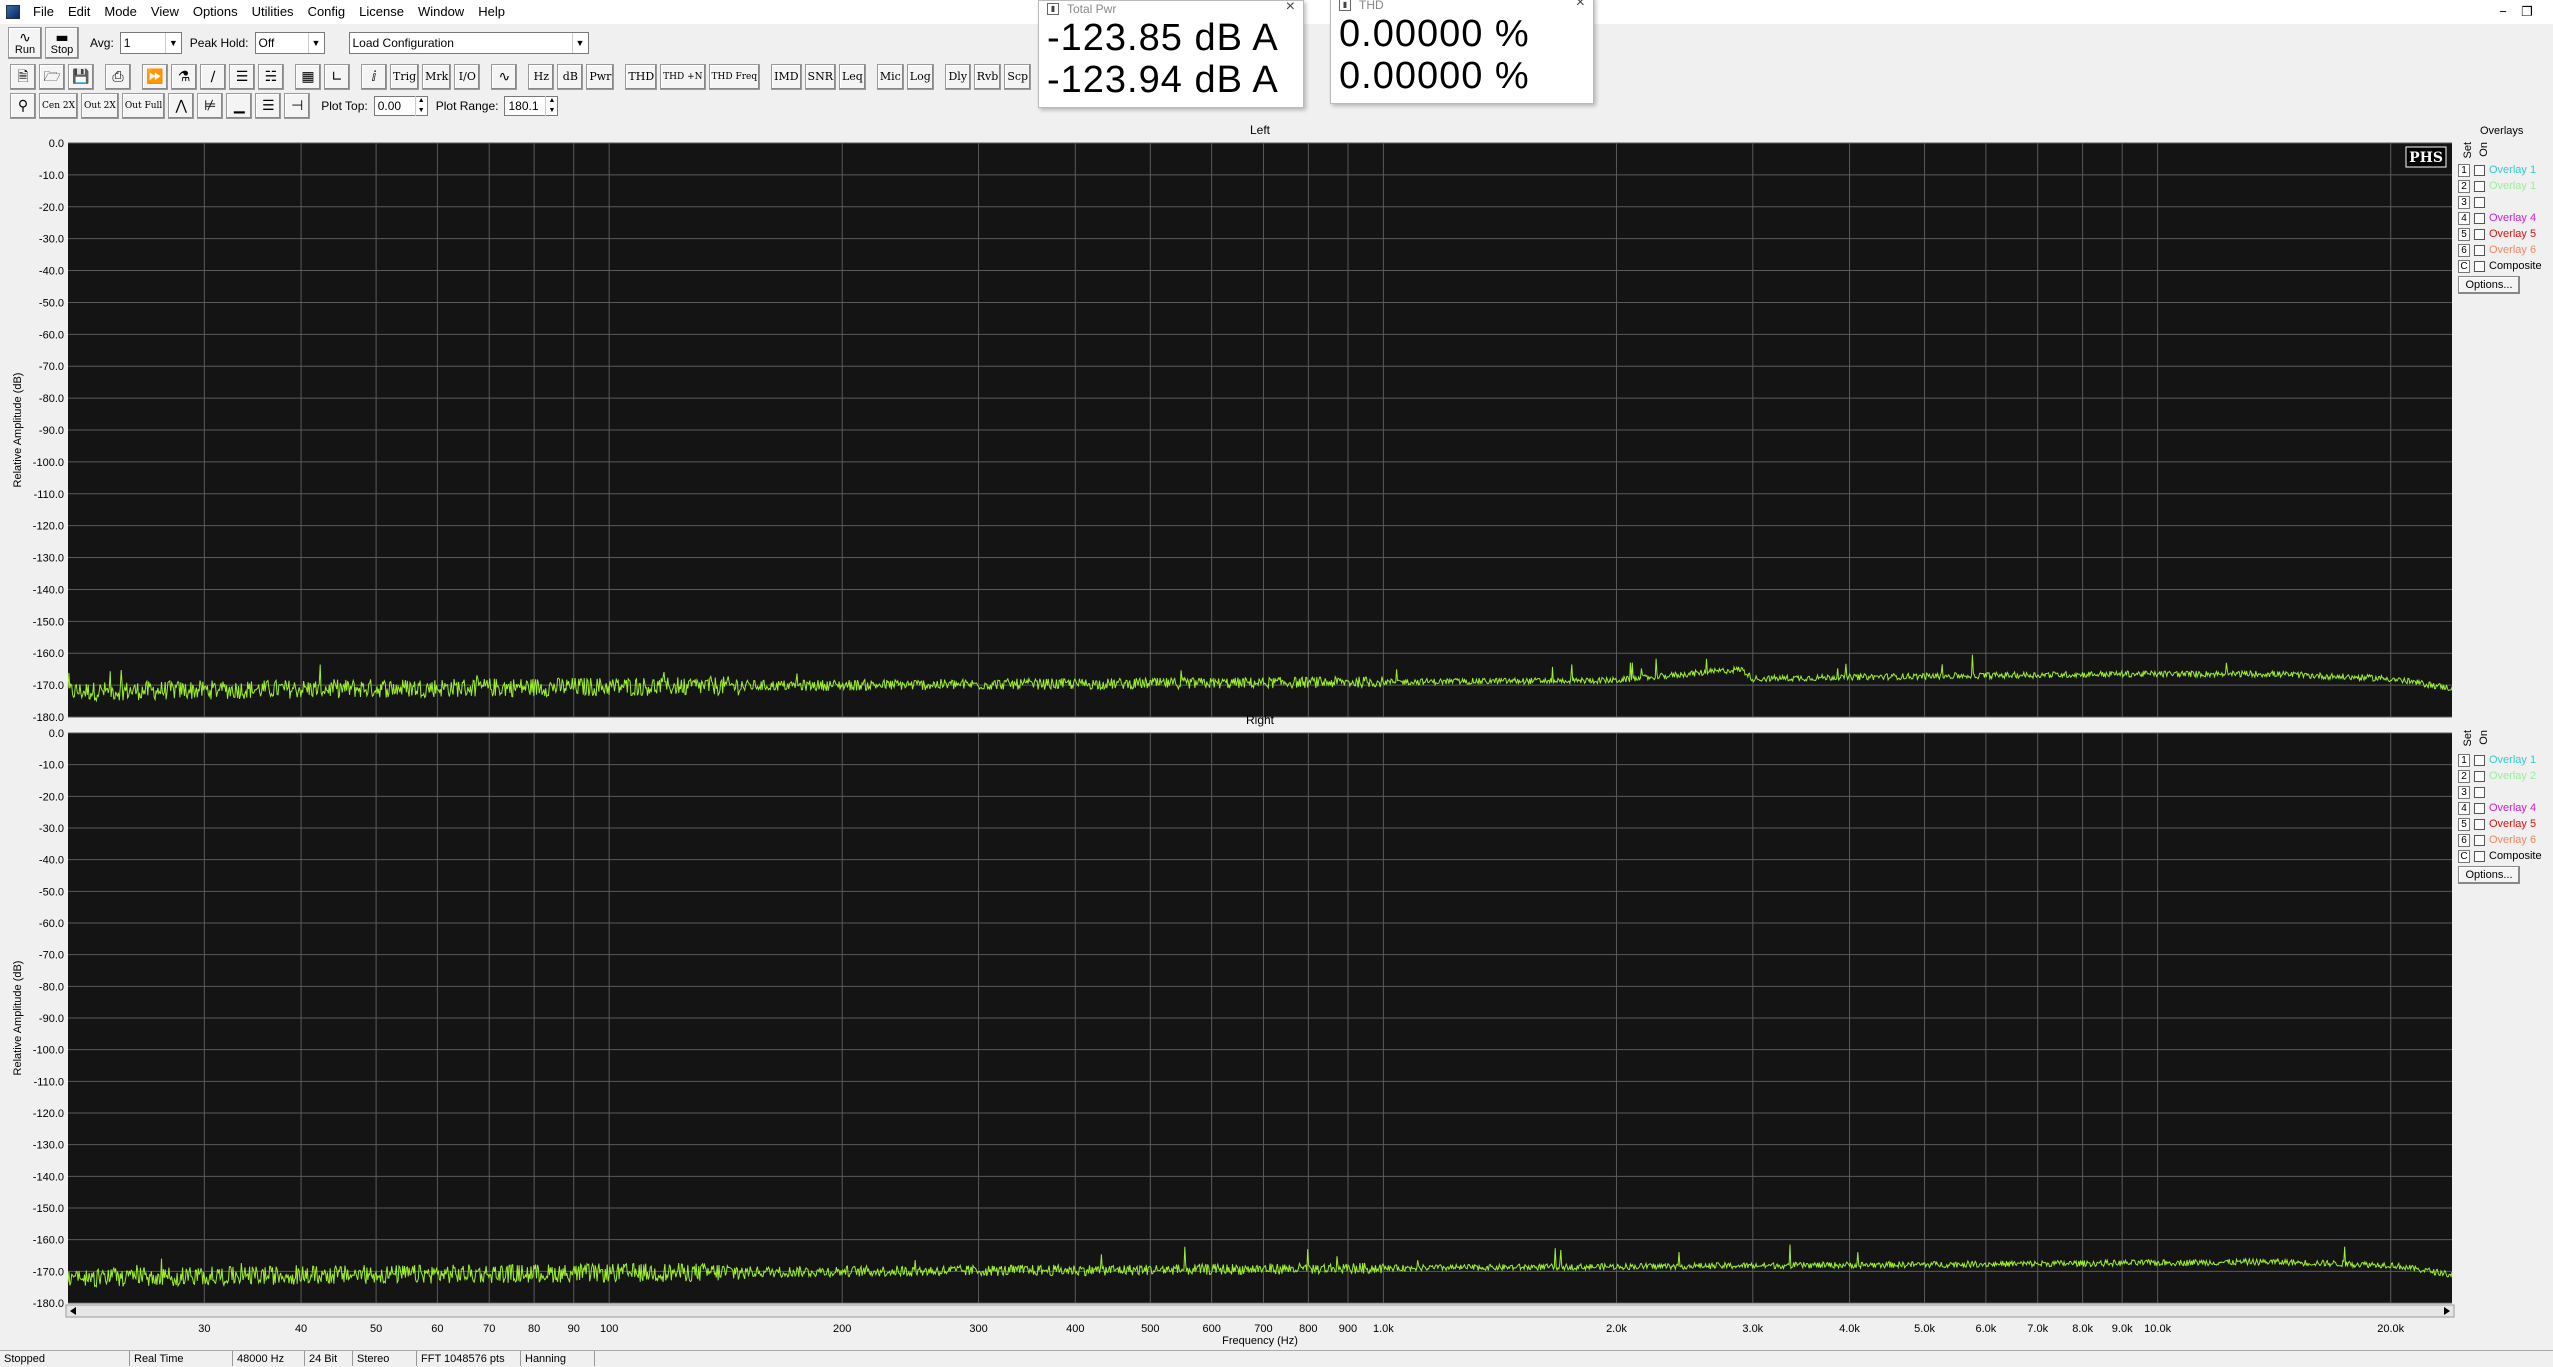 The width and height of the screenshot is (2553, 1367). Describe the element at coordinates (2503, 11) in the screenshot. I see `minimize-icon: −` at that location.